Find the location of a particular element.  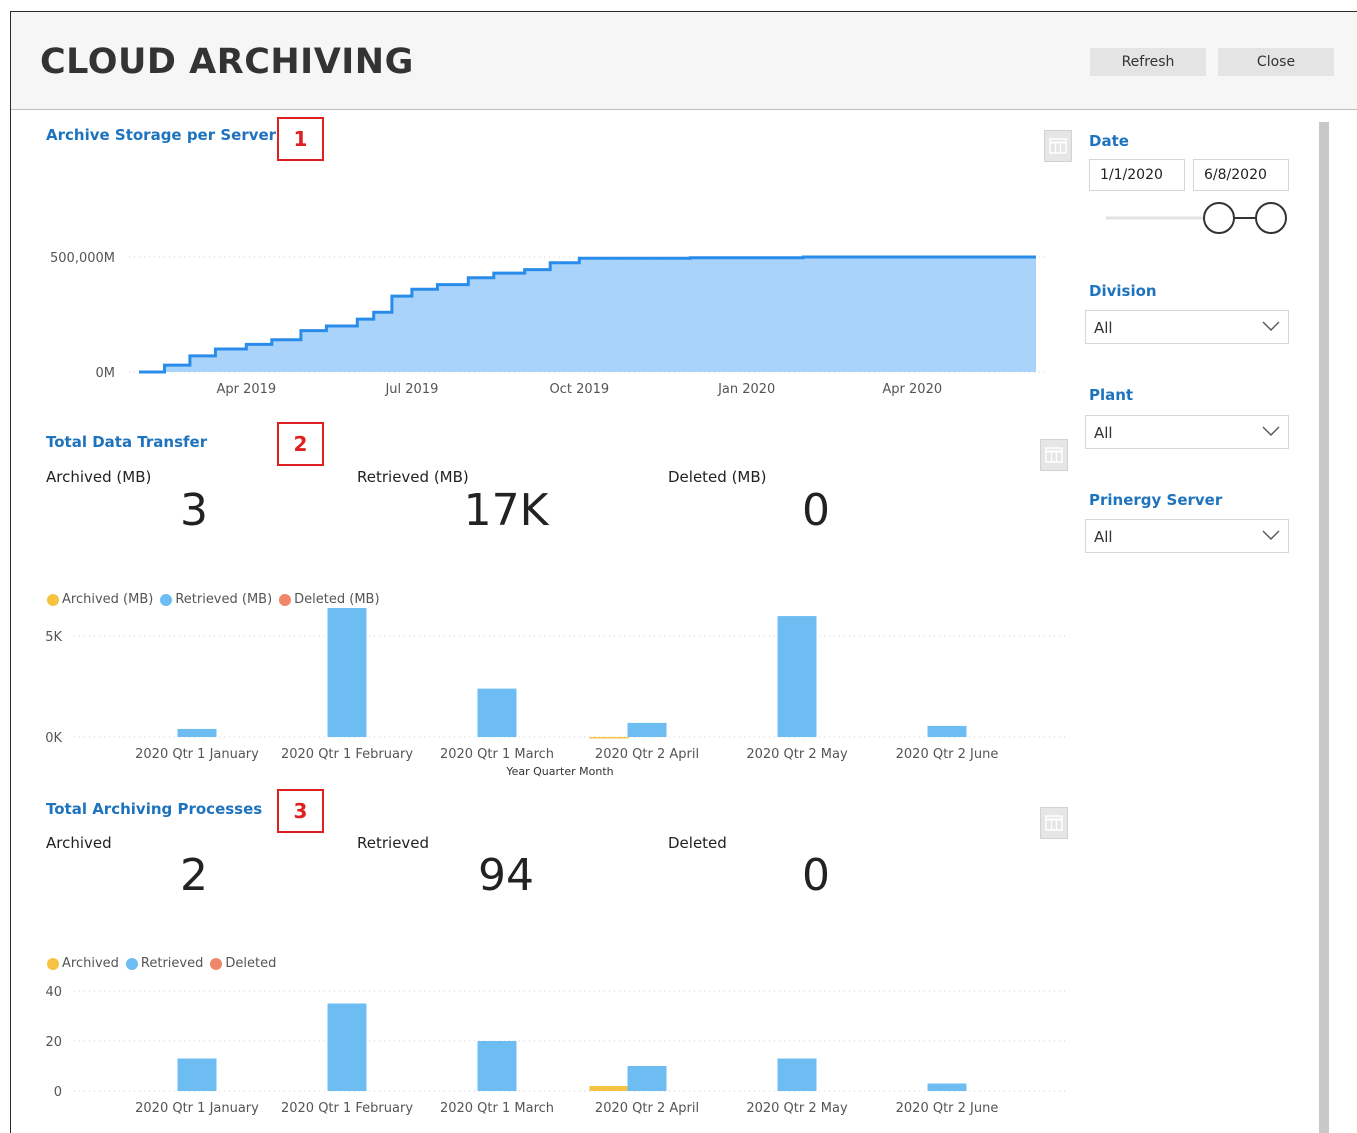

server-dropdown-value: All is located at coordinates (1103, 537).